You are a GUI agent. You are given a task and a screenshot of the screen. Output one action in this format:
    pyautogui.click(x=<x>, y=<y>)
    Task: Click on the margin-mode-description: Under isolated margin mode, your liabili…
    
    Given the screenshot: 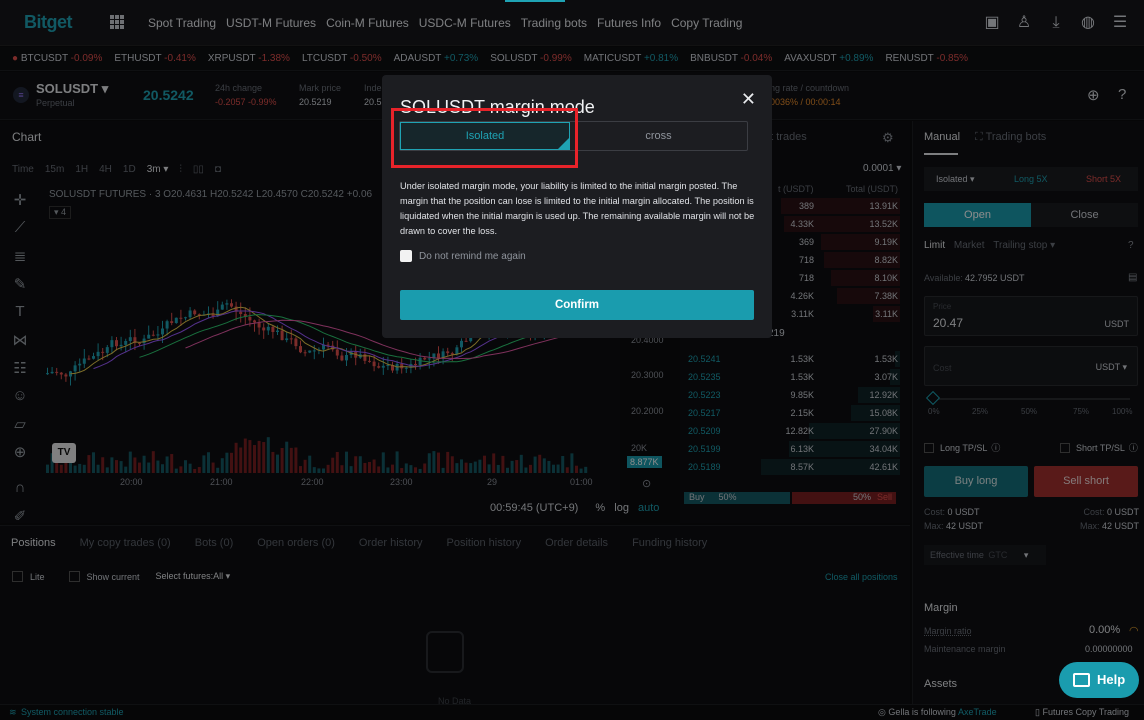 What is the action you would take?
    pyautogui.click(x=577, y=208)
    